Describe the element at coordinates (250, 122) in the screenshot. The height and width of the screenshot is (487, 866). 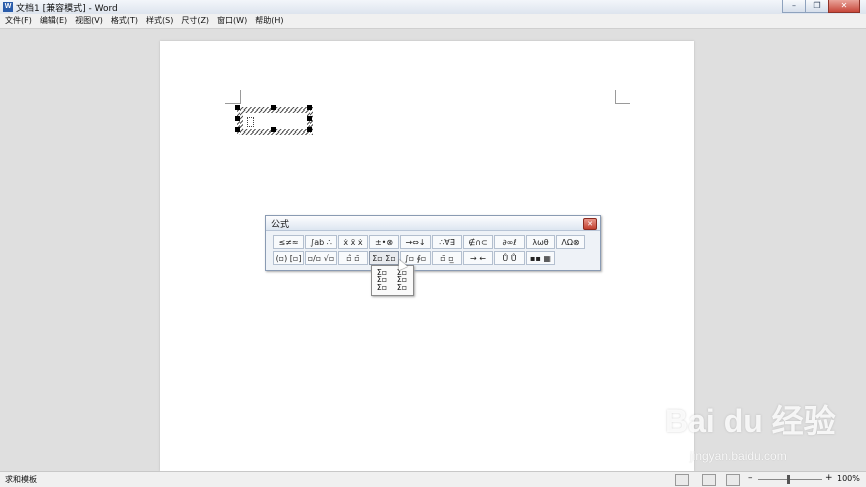
I see `equation-slot` at that location.